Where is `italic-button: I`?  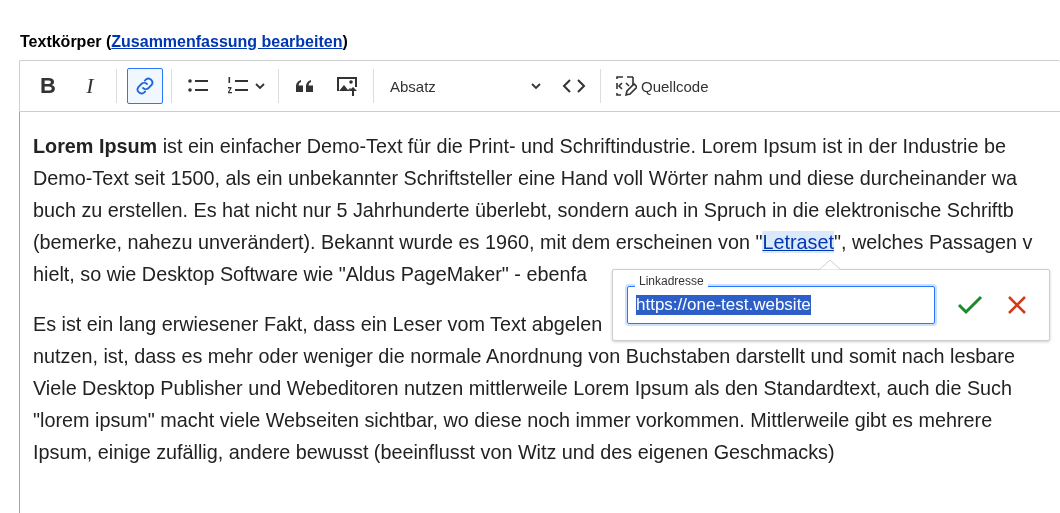 italic-button: I is located at coordinates (90, 86).